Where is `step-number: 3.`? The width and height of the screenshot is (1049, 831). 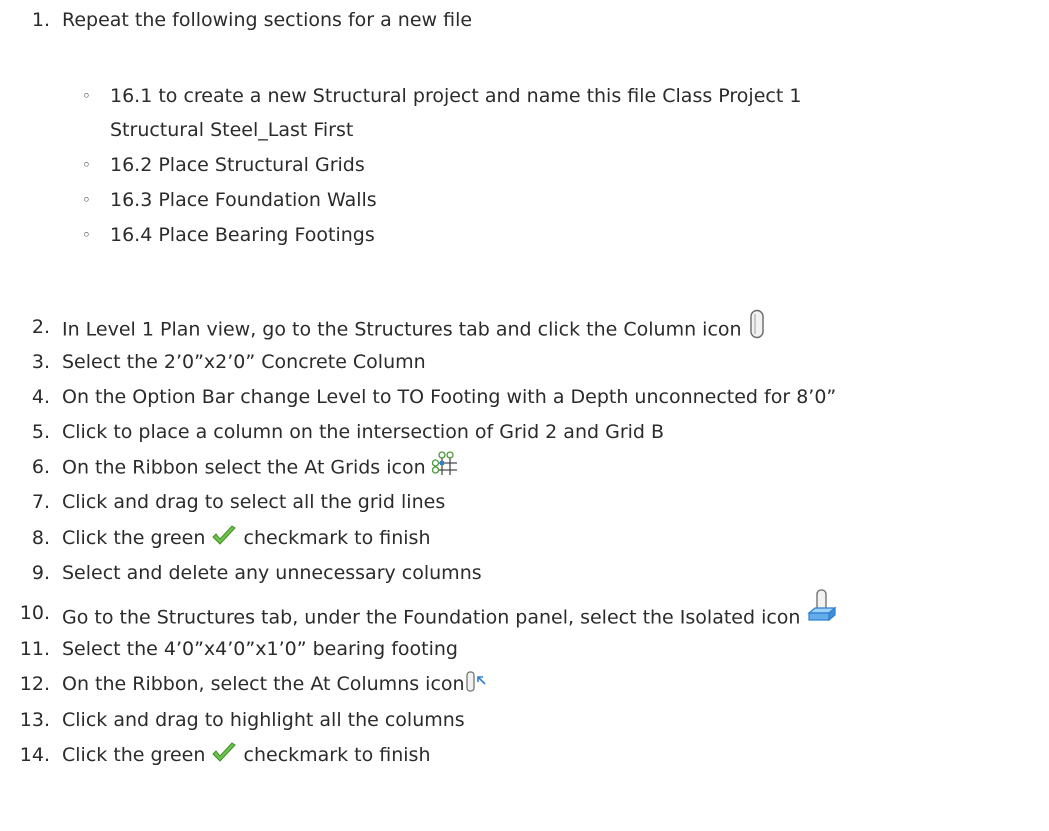 step-number: 3. is located at coordinates (40, 362).